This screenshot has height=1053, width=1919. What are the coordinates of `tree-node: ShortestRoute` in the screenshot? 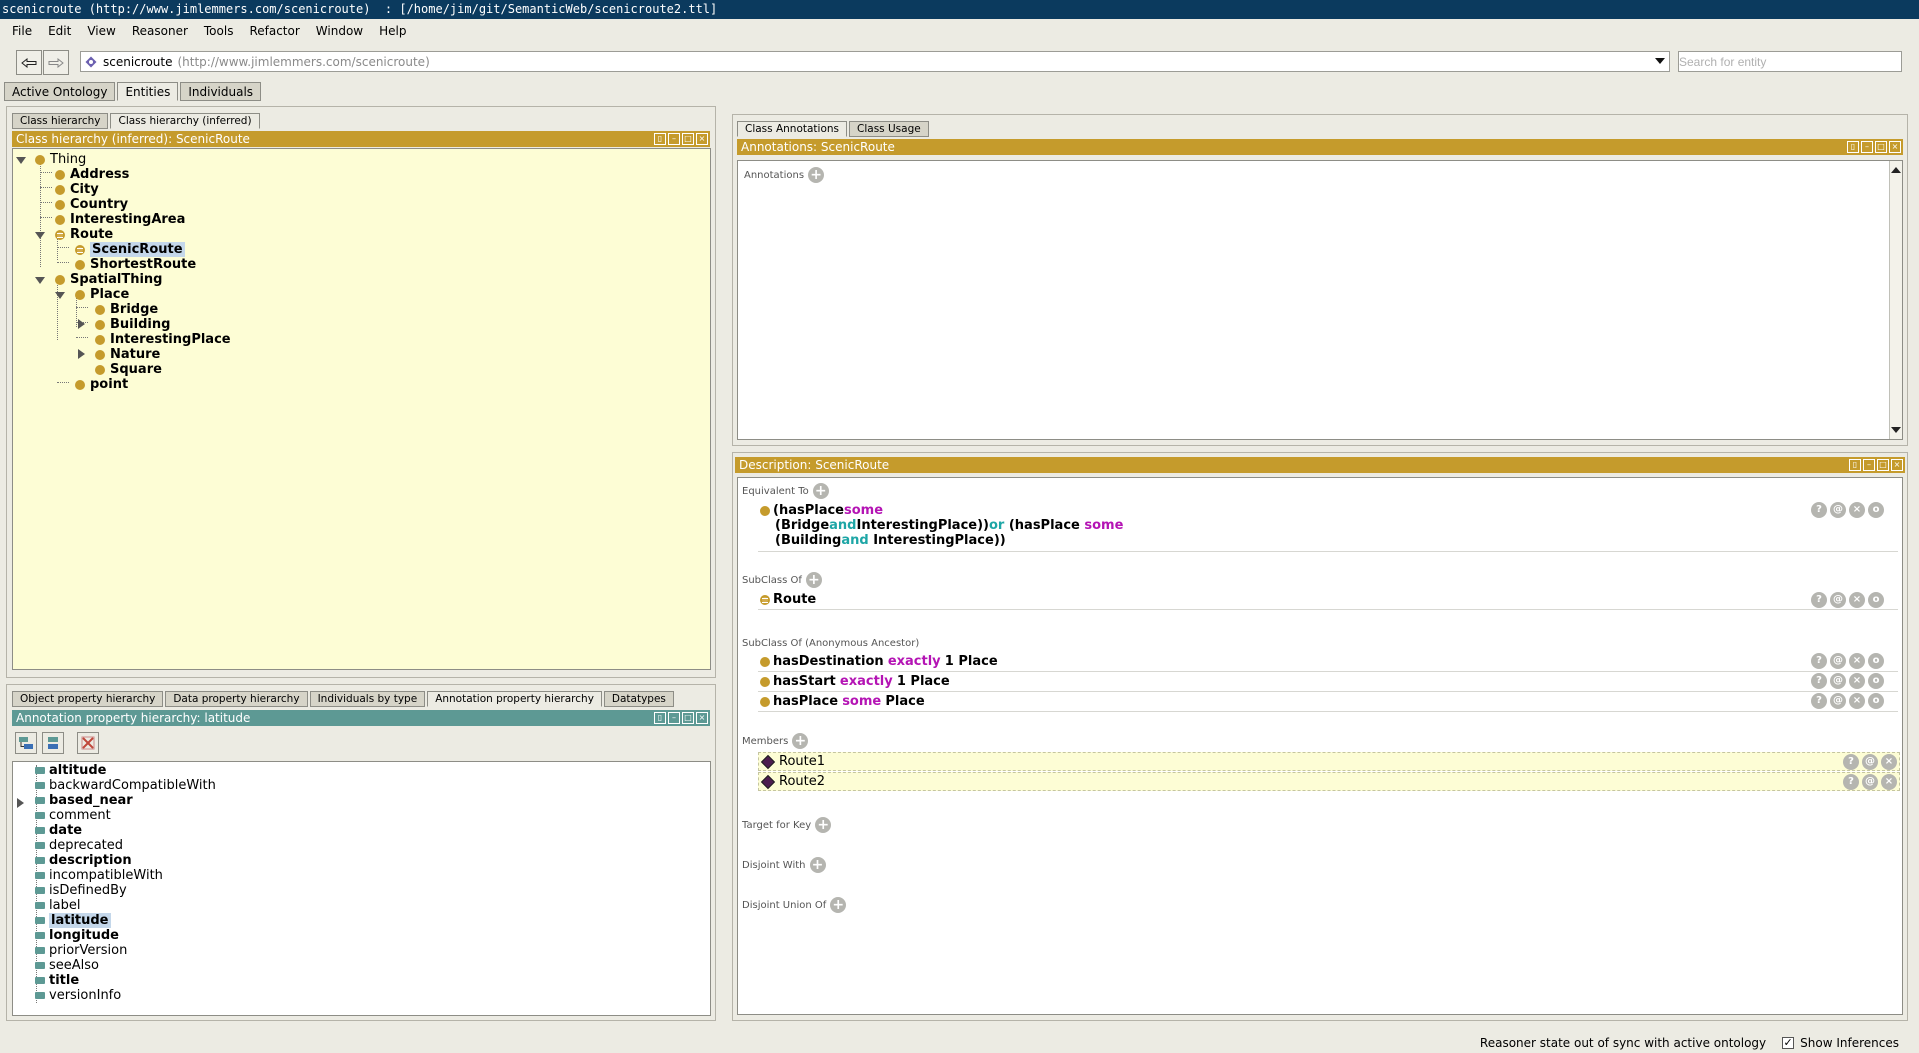 It's located at (135, 264).